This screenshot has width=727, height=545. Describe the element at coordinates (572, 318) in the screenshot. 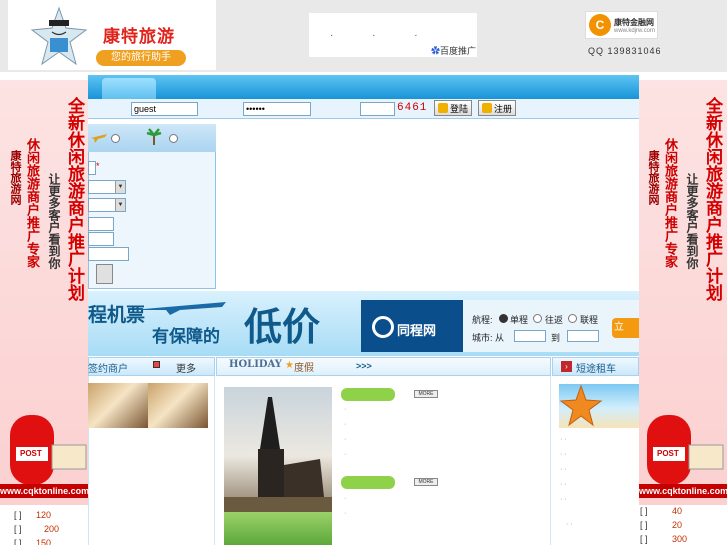

I see `radio-multi` at that location.